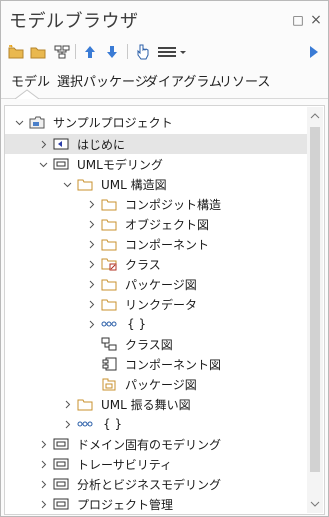 This screenshot has height=517, width=329. Describe the element at coordinates (156, 464) in the screenshot. I see `tree-row-traceability: トレーサビリティ` at that location.